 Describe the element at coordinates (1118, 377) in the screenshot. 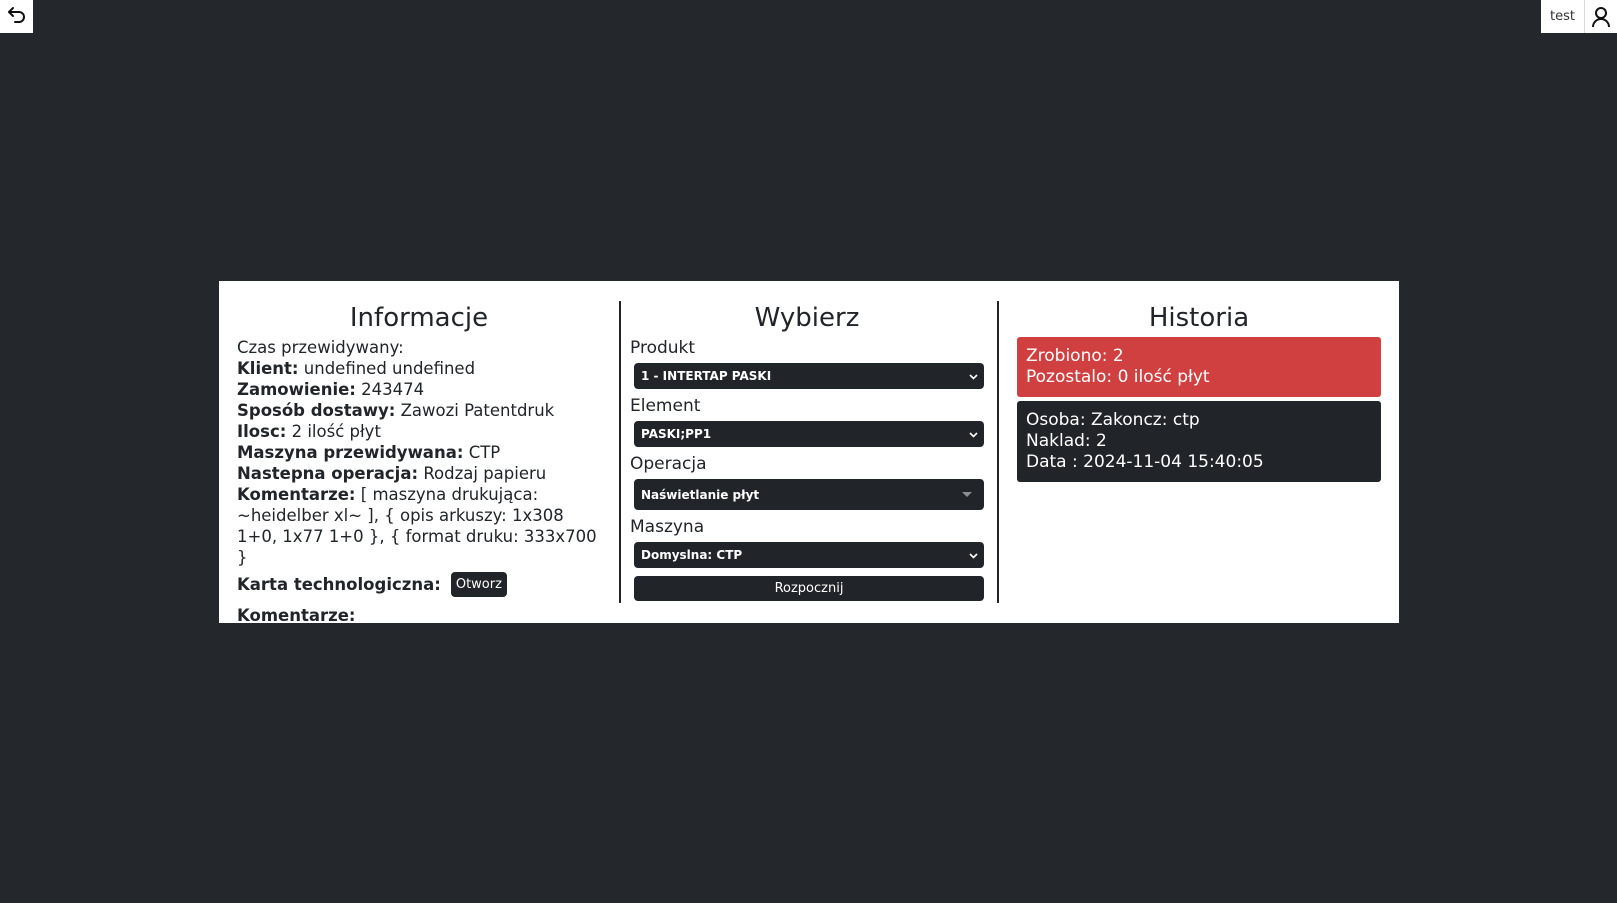

I see `pozostalo-text: Pozostalo: 0 ilość płyt` at that location.